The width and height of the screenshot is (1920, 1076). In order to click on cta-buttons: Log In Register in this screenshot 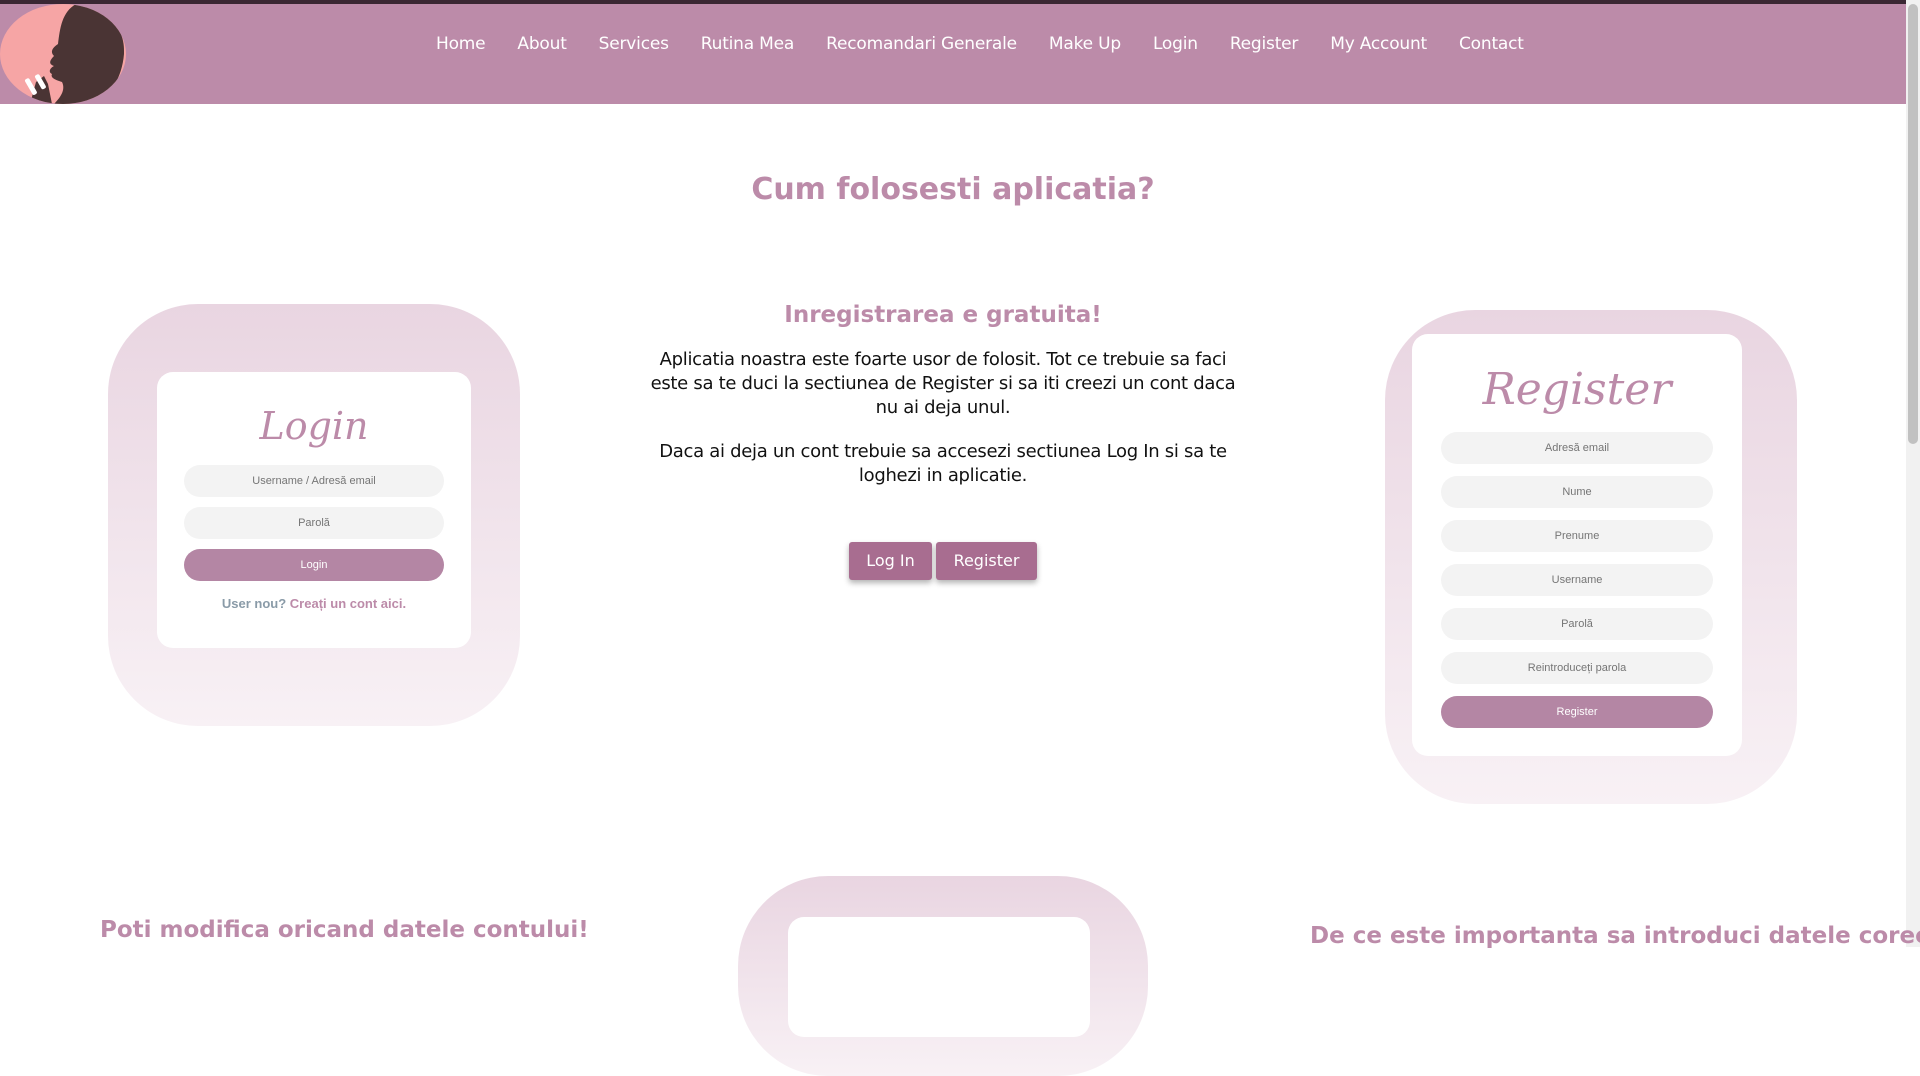, I will do `click(945, 561)`.